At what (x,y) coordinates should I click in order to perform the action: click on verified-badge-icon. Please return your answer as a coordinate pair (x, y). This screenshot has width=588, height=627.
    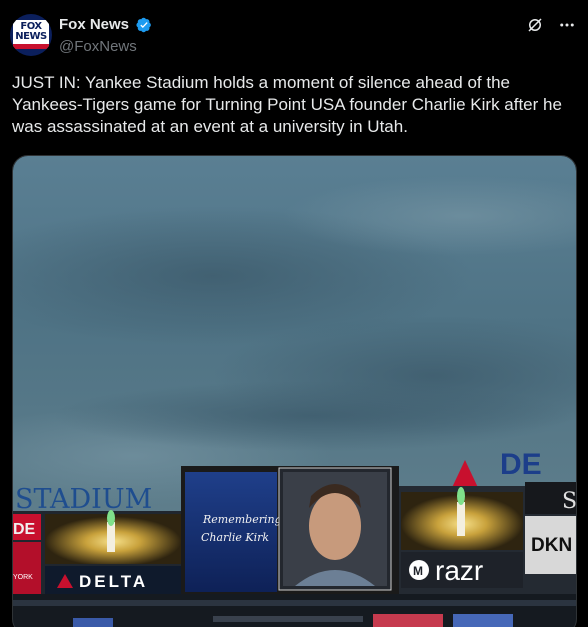
    Looking at the image, I should click on (144, 24).